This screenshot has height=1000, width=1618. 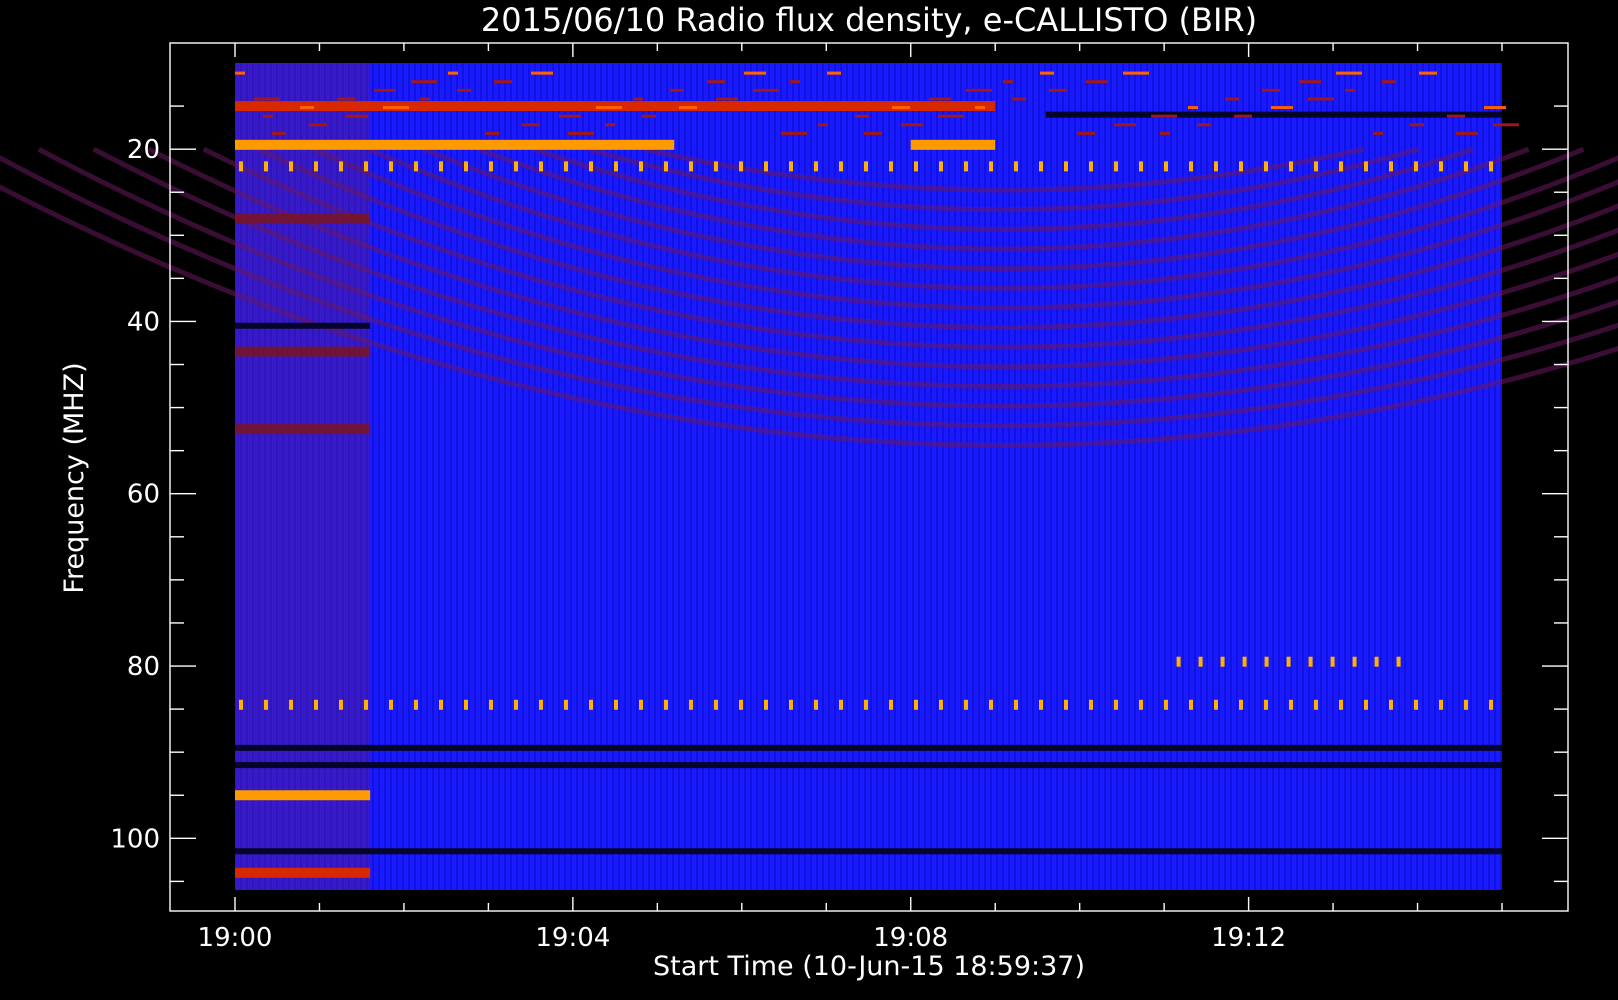 I want to click on x-axis-label: Start Time (10-Jun-15 18:59:37), so click(x=869, y=966).